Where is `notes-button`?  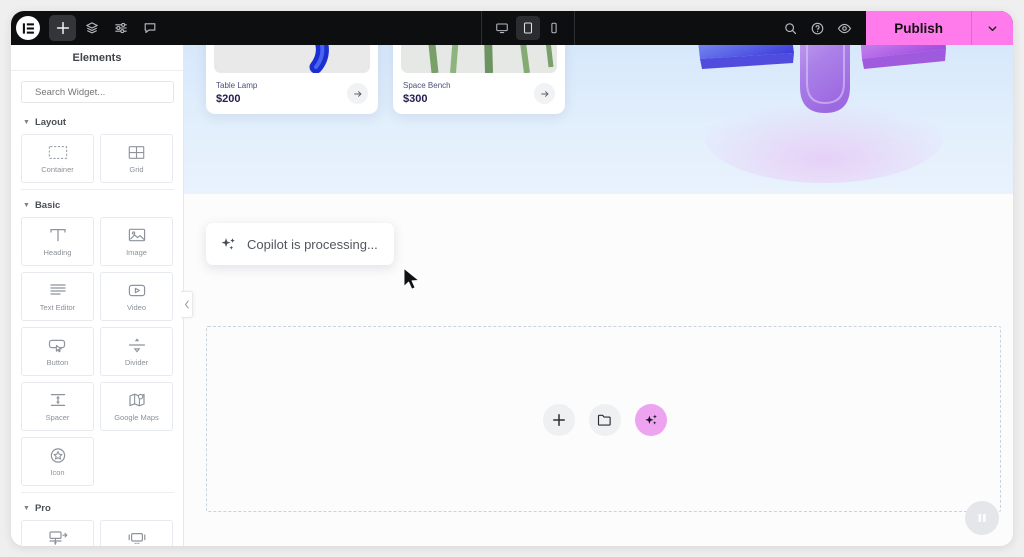 notes-button is located at coordinates (149, 28).